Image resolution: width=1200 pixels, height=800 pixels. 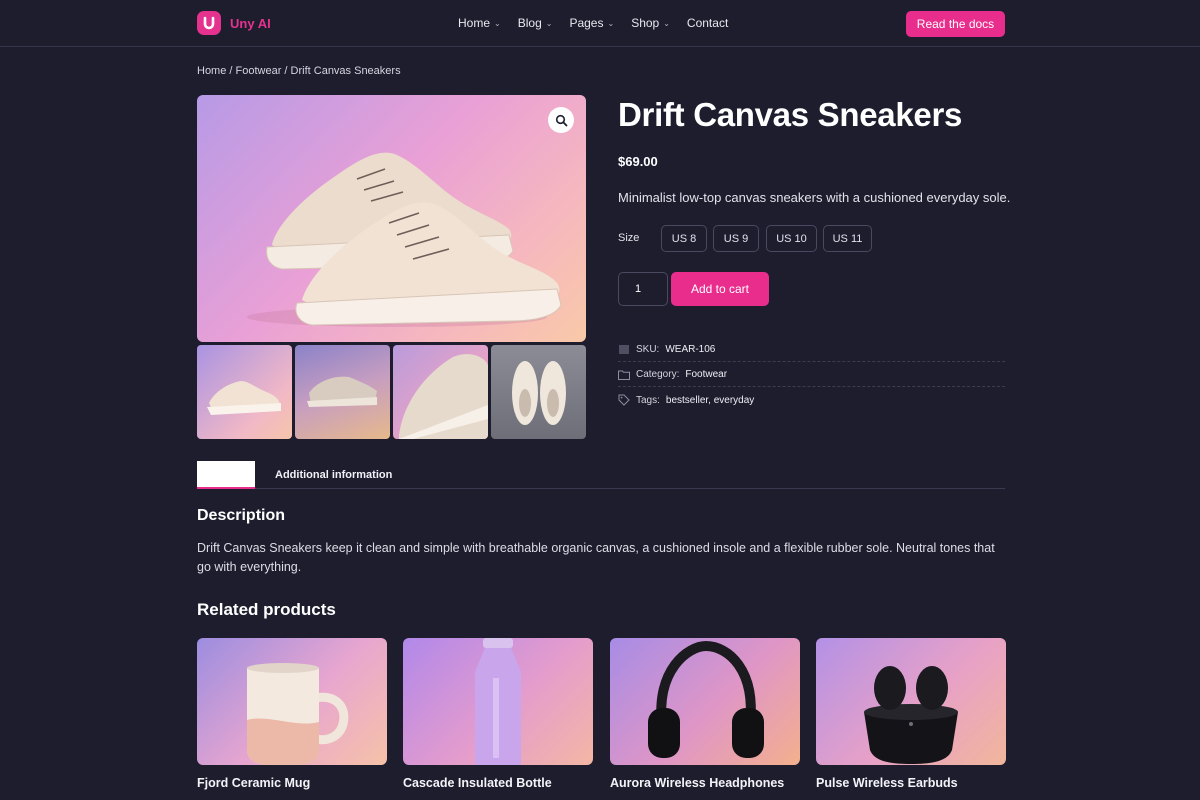 I want to click on size-label: Size, so click(x=629, y=238).